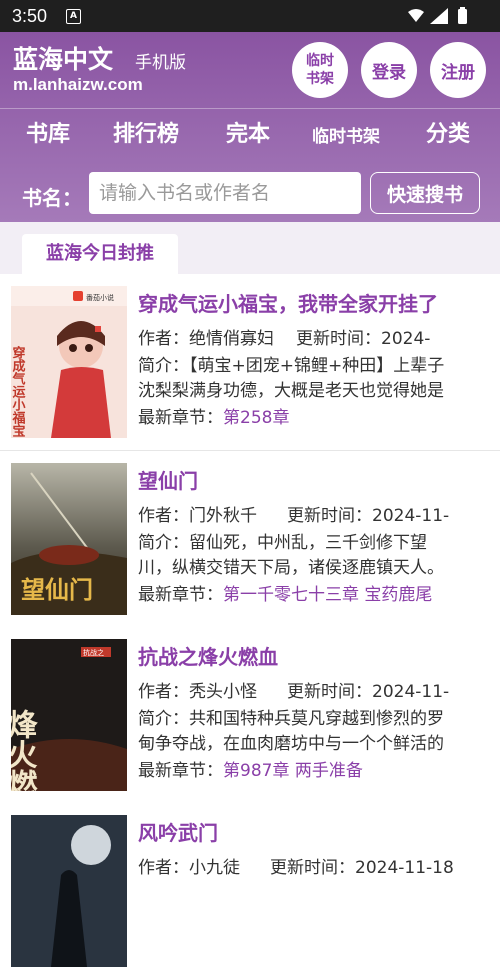 The width and height of the screenshot is (500, 967). Describe the element at coordinates (69, 539) in the screenshot. I see `book-cover: 望仙门` at that location.